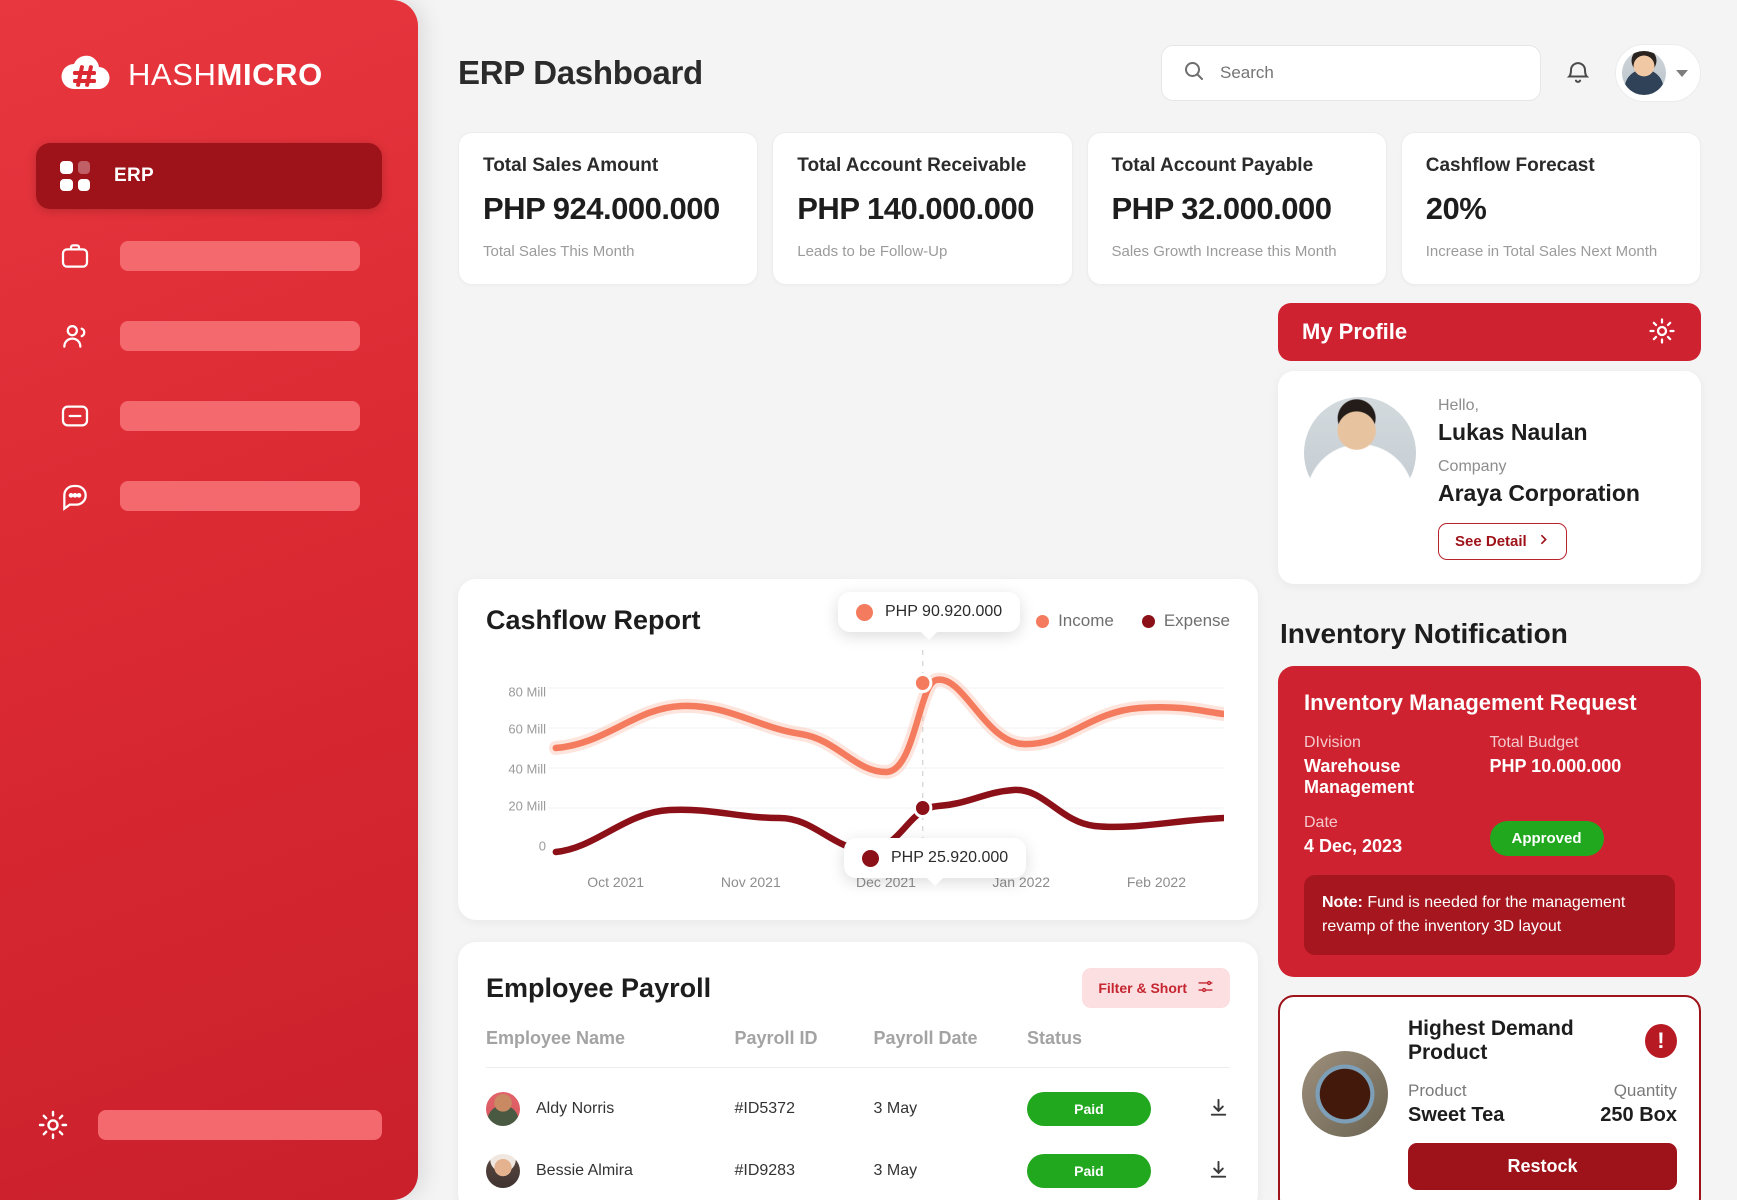 This screenshot has width=1737, height=1200. What do you see at coordinates (1638, 1115) in the screenshot?
I see `quantity-value: 250 Box` at bounding box center [1638, 1115].